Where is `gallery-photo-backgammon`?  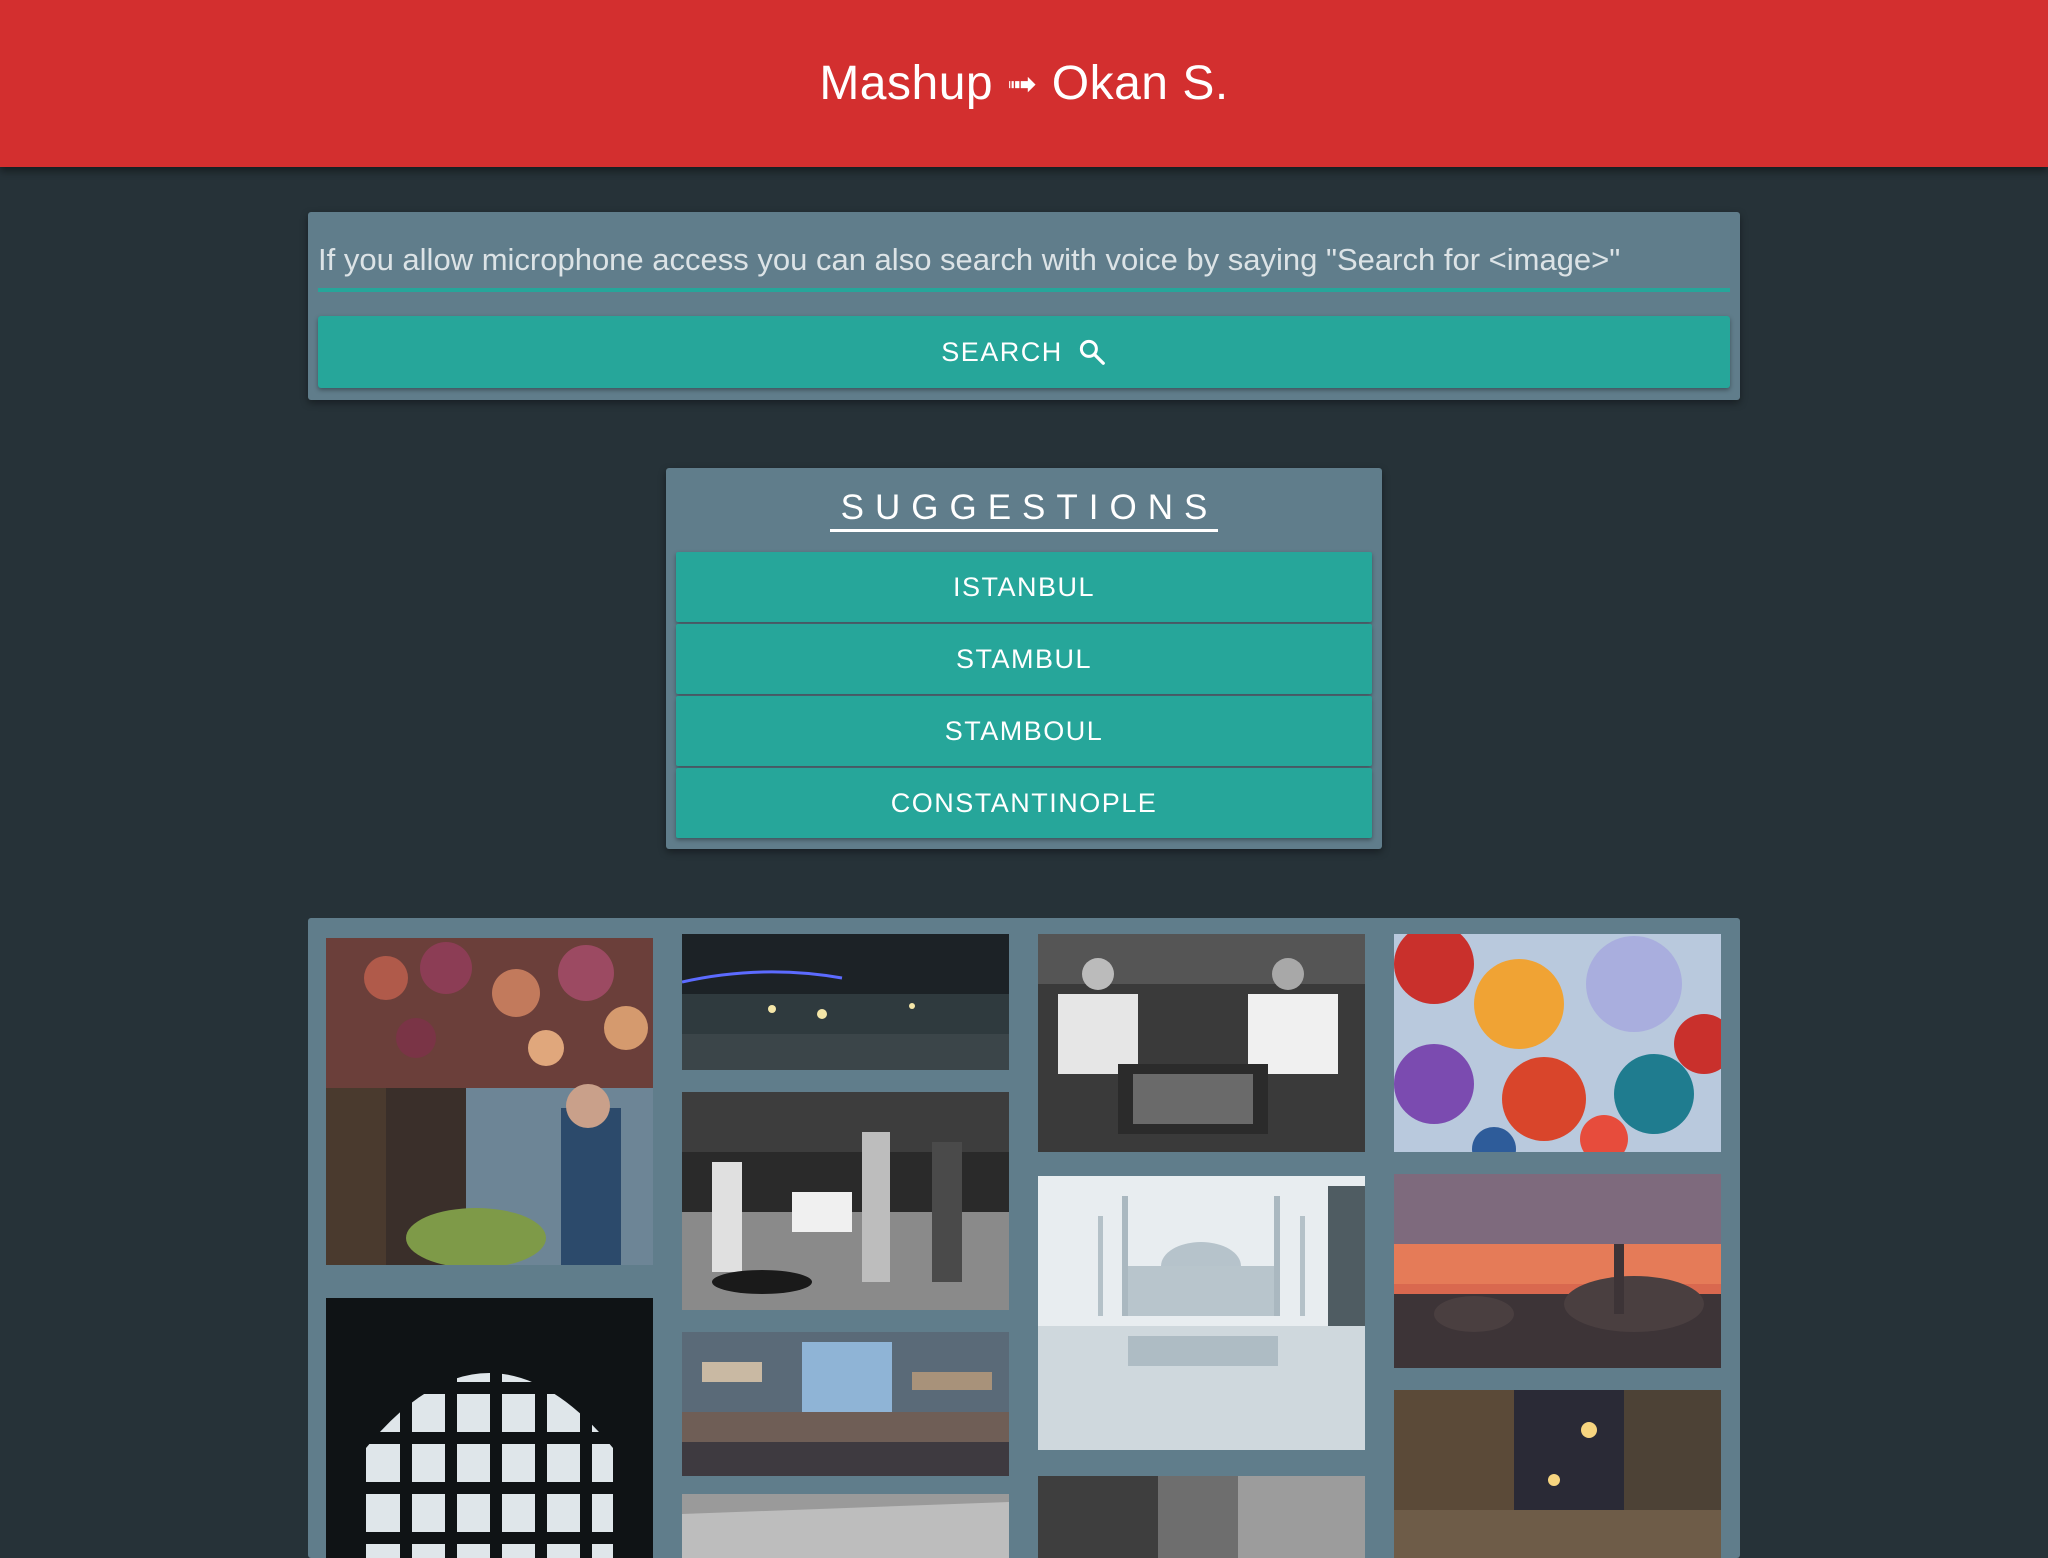
gallery-photo-backgammon is located at coordinates (1201, 1043).